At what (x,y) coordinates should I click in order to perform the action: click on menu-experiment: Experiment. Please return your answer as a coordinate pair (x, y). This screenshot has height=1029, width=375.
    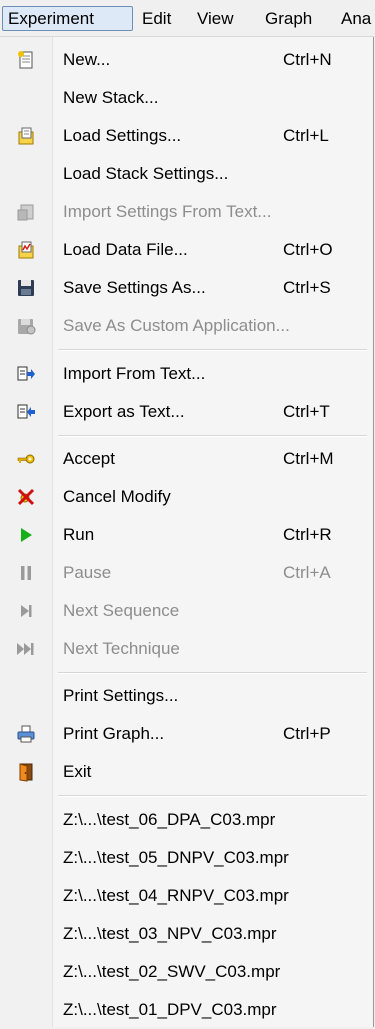
    Looking at the image, I should click on (67, 18).